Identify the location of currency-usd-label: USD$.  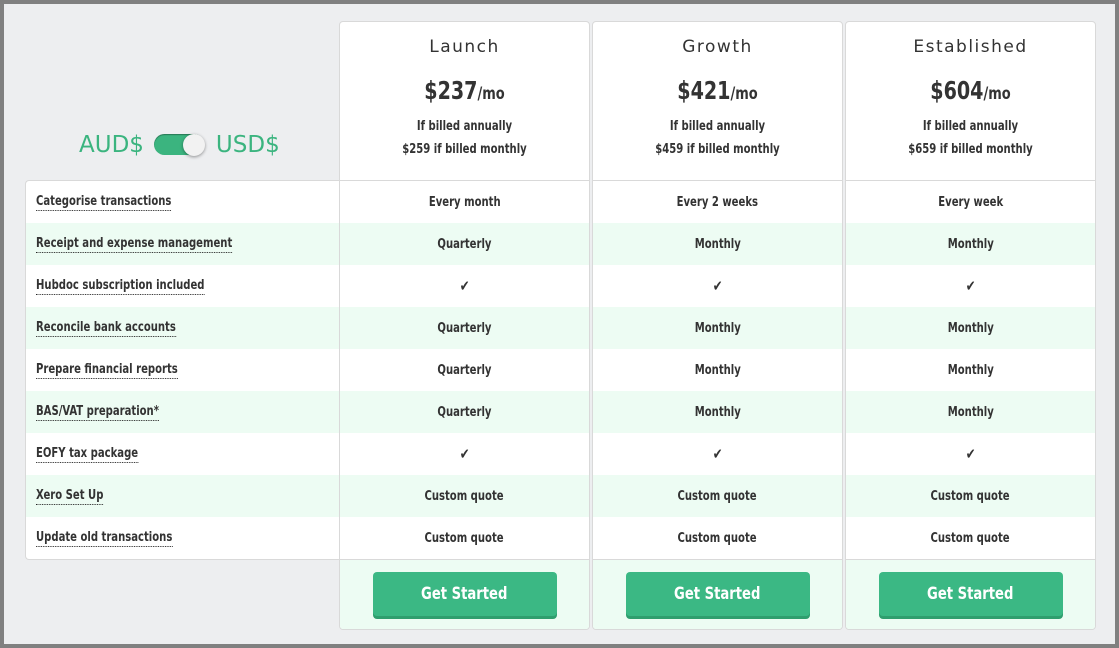
(248, 145).